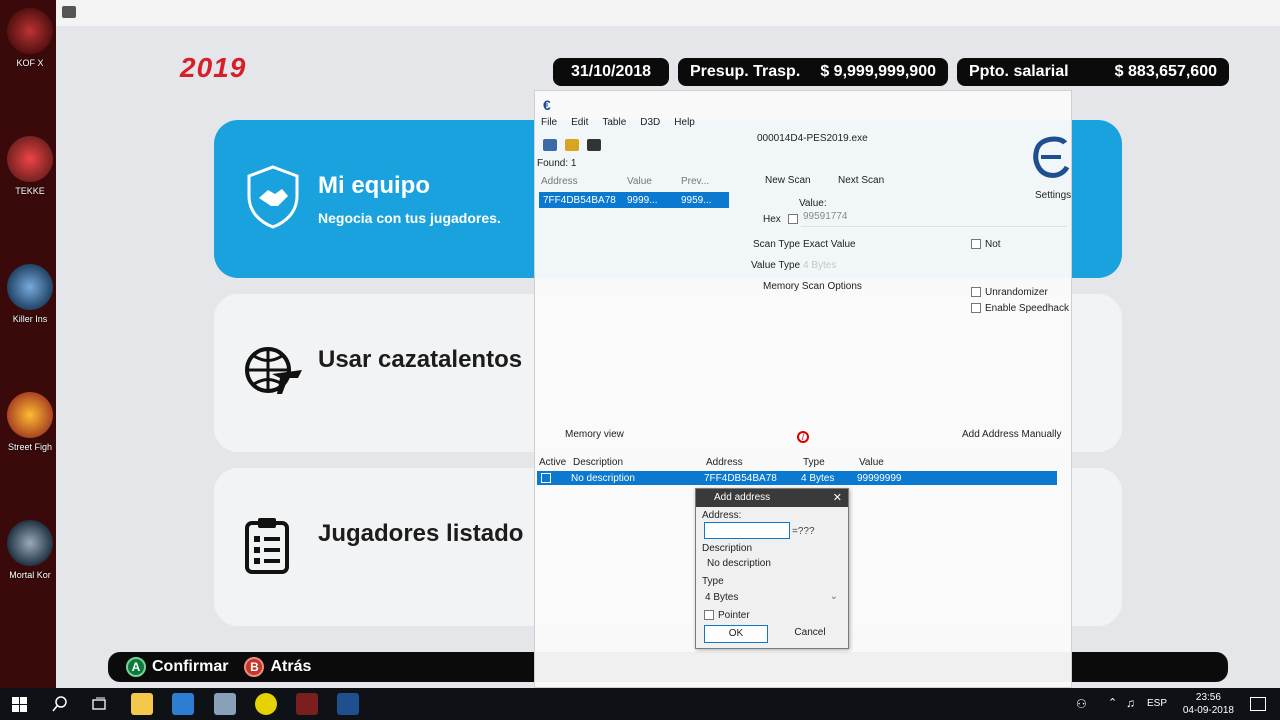 The image size is (1280, 720). I want to click on save-icon, so click(594, 145).